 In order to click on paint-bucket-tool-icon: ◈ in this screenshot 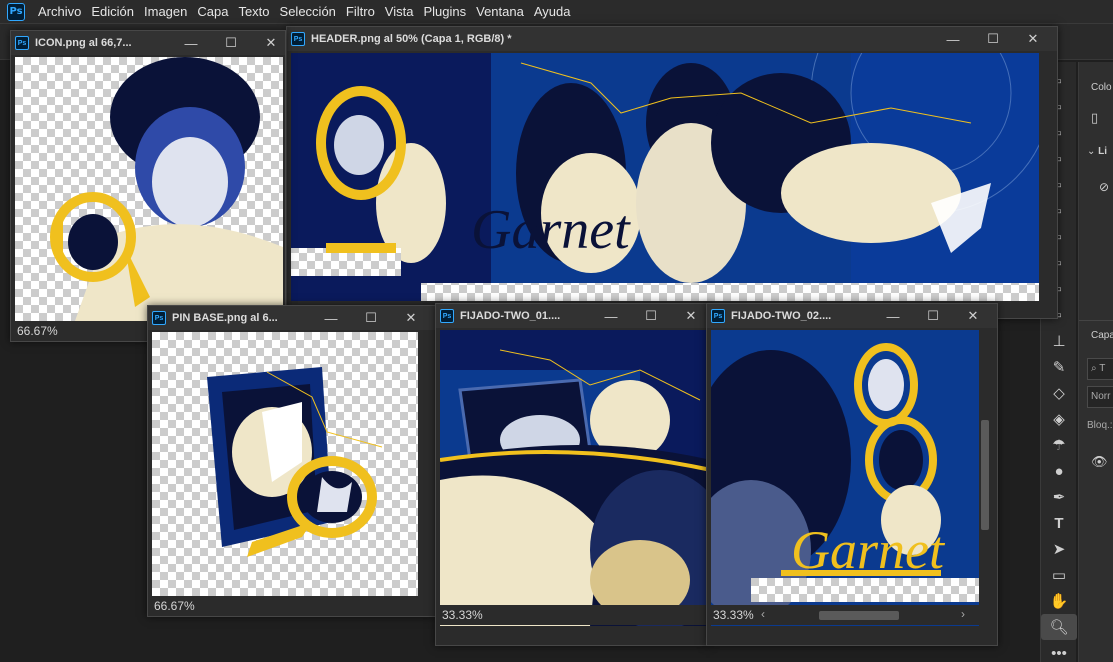, I will do `click(1059, 419)`.